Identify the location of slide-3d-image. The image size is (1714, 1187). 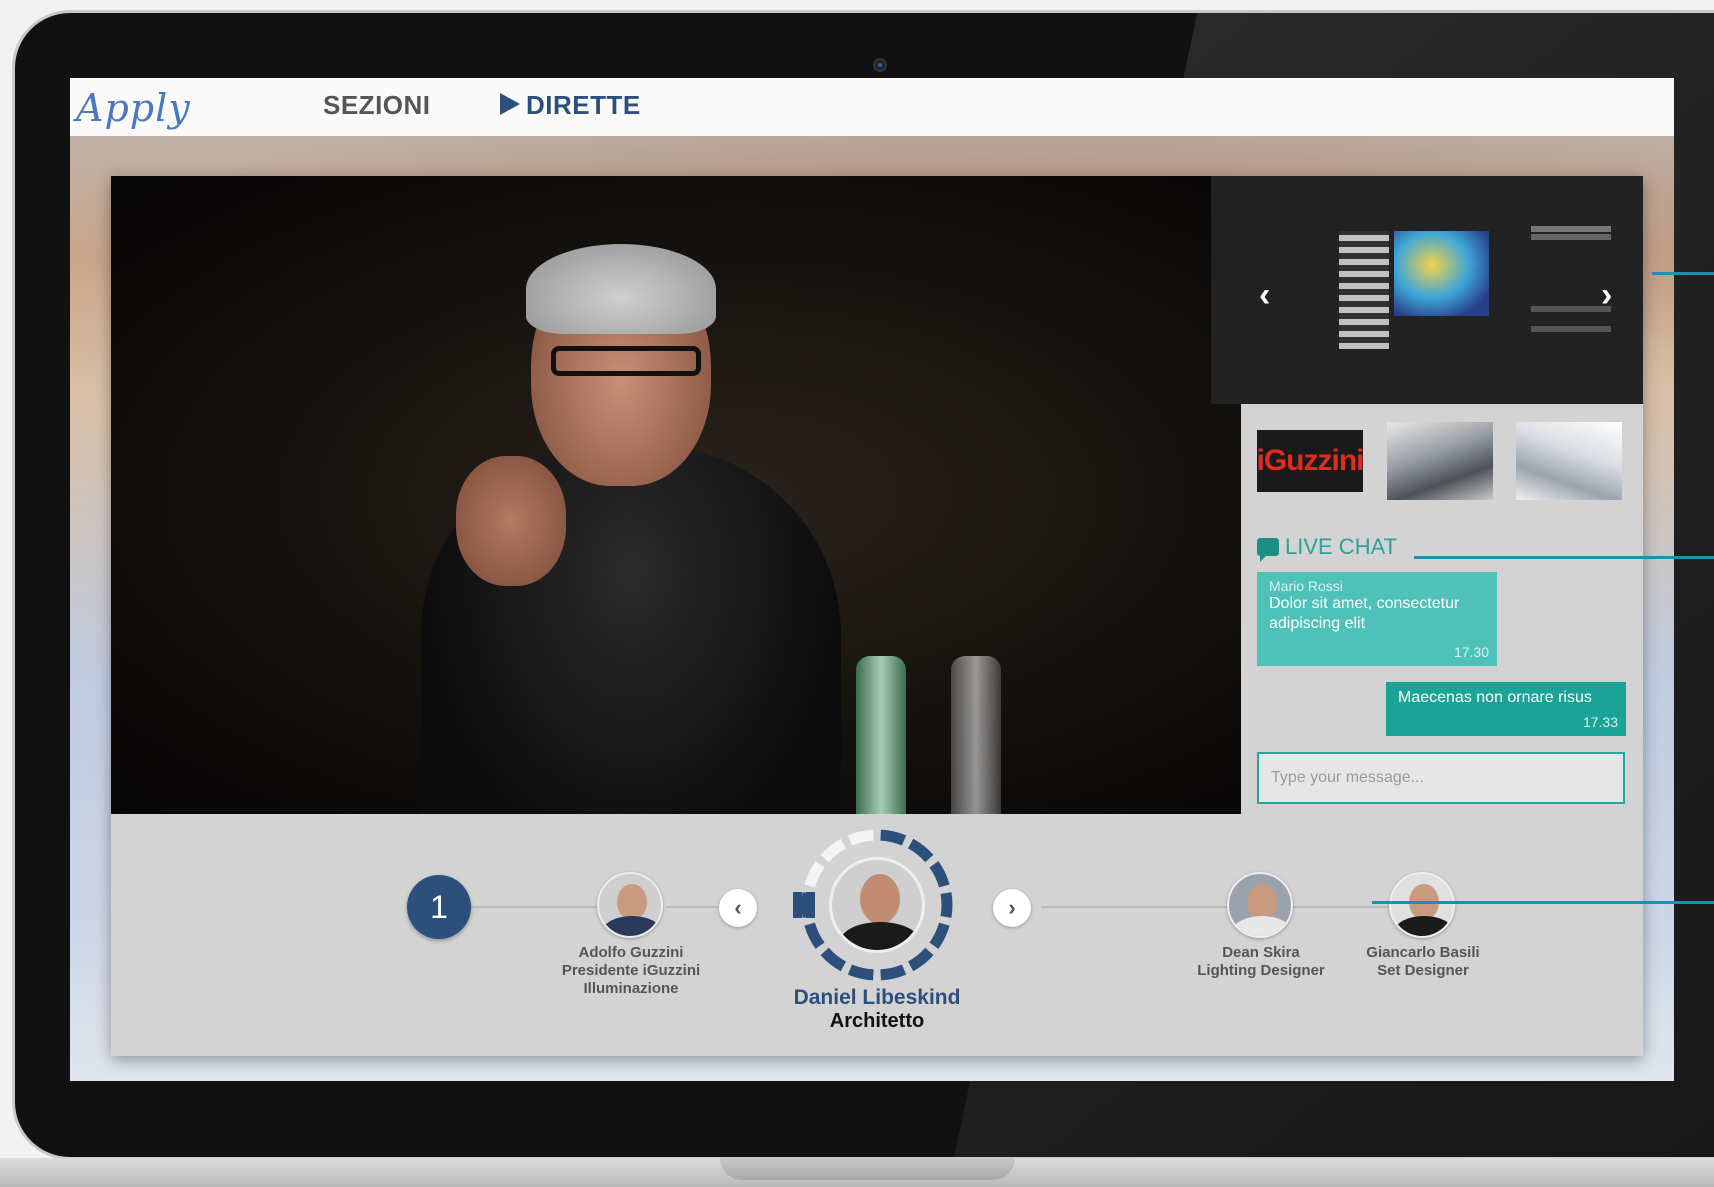
(1441, 273).